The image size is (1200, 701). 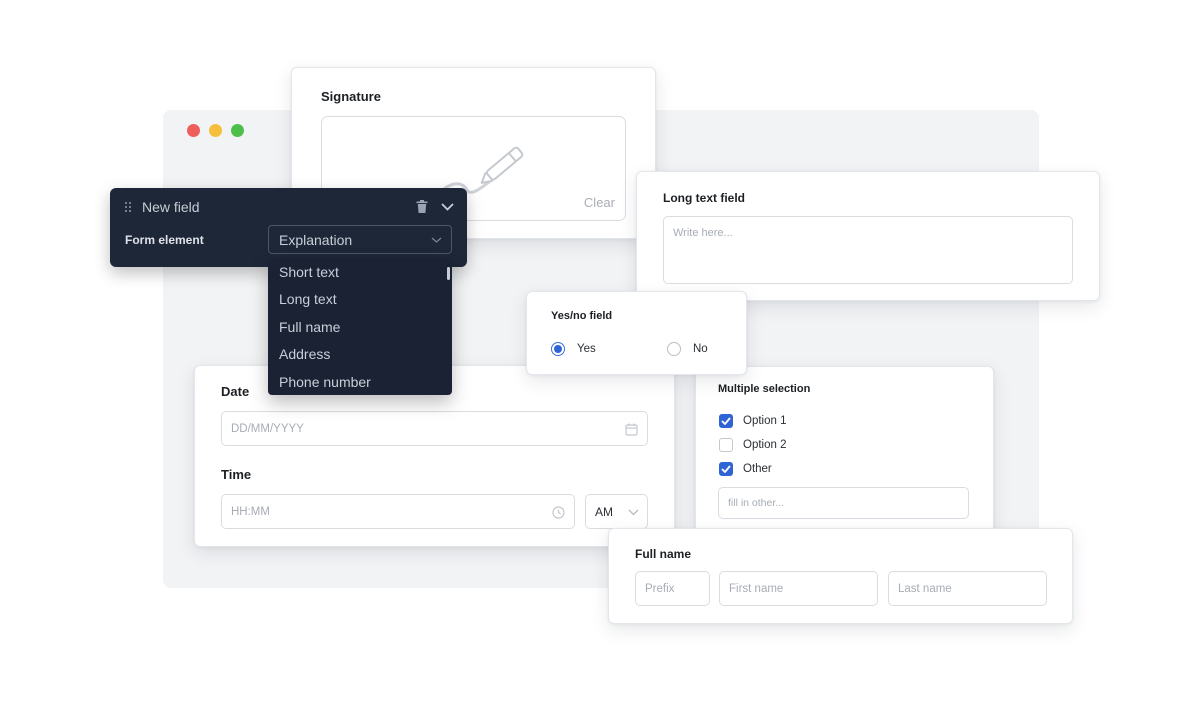 I want to click on signature-clear-button: Clear, so click(x=599, y=202).